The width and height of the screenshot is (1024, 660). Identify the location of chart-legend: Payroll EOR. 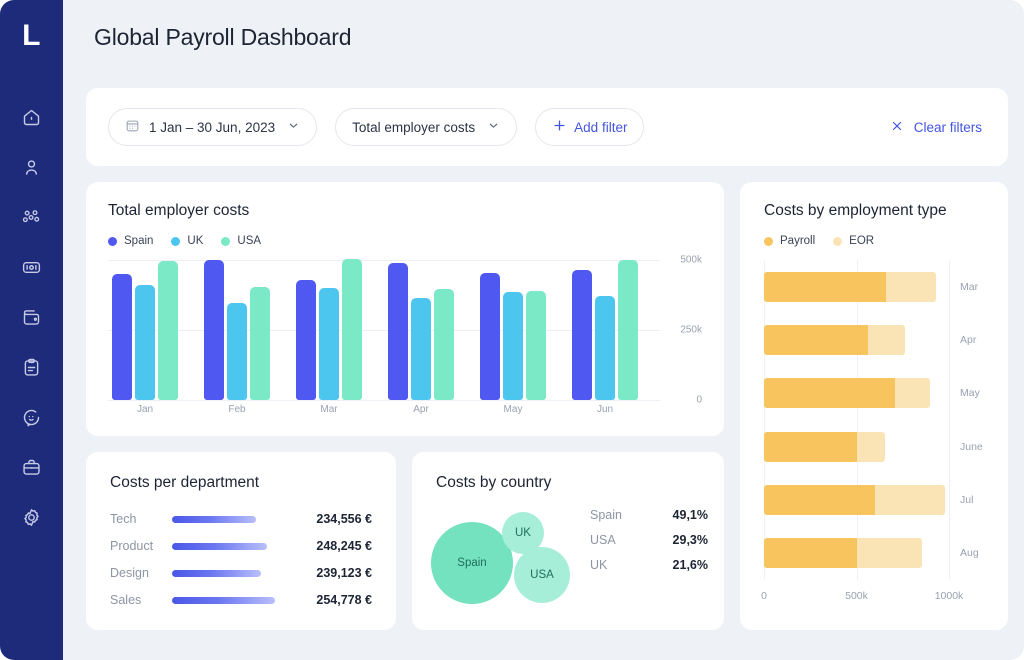
(886, 241).